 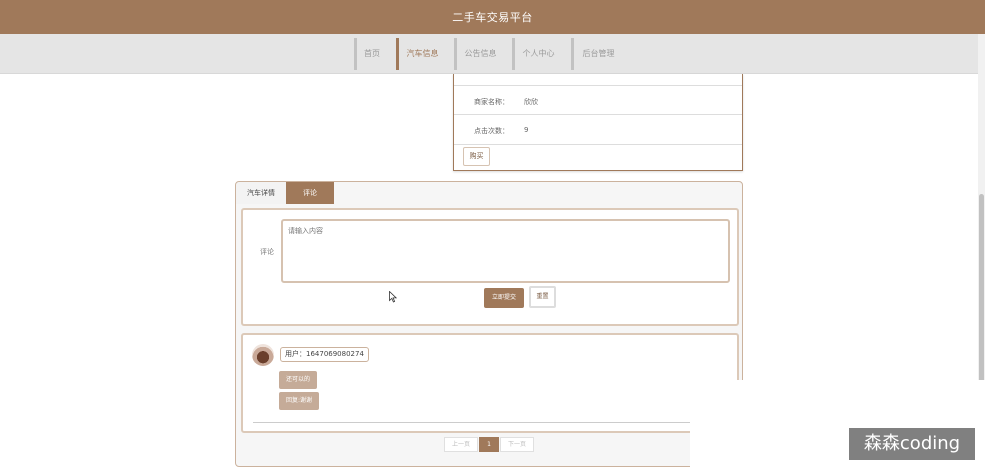 I want to click on nav-personal-center: 个人中心, so click(x=537, y=54).